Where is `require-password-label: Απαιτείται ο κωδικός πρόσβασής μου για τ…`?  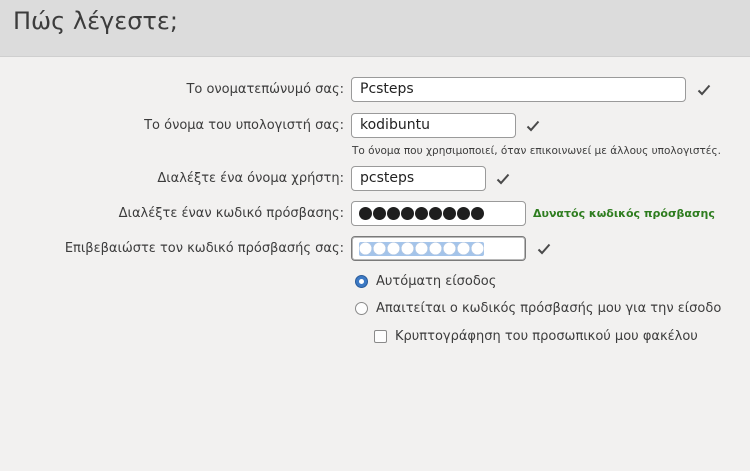
require-password-label: Απαιτείται ο κωδικός πρόσβασής μου για τ… is located at coordinates (549, 308).